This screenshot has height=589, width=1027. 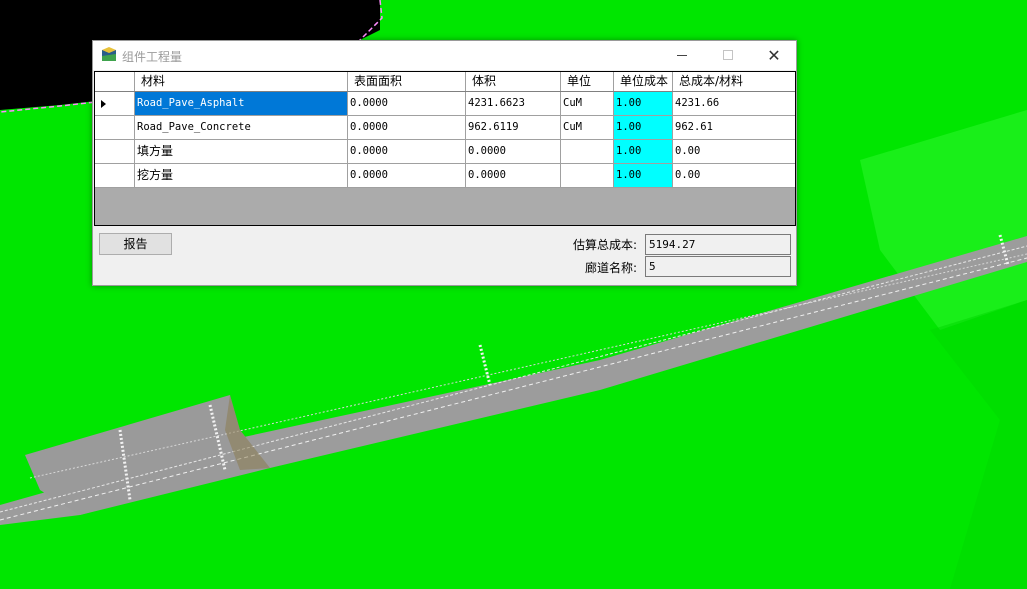 I want to click on table-row: 挖方量 0.0000 0.0000 1.00 0.00, so click(x=445, y=176).